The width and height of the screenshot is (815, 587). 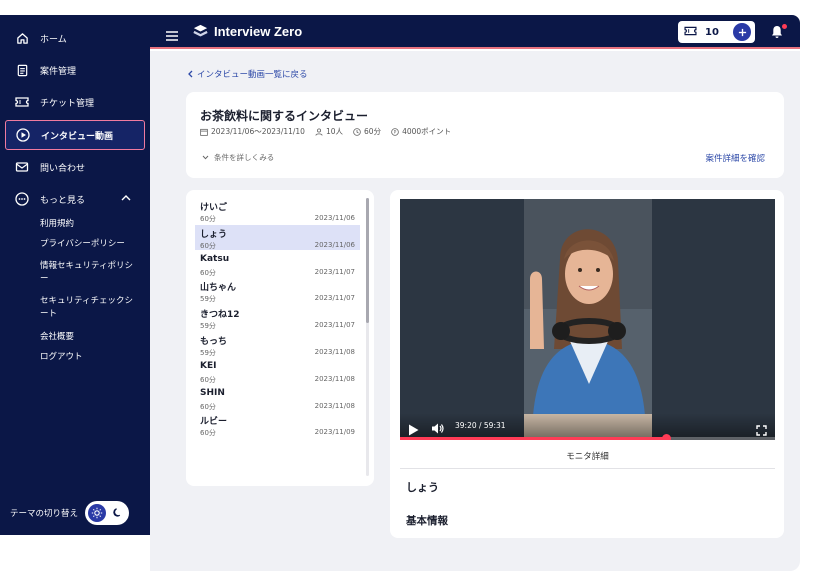 I want to click on interviewee-name: SHIN, so click(x=212, y=392).